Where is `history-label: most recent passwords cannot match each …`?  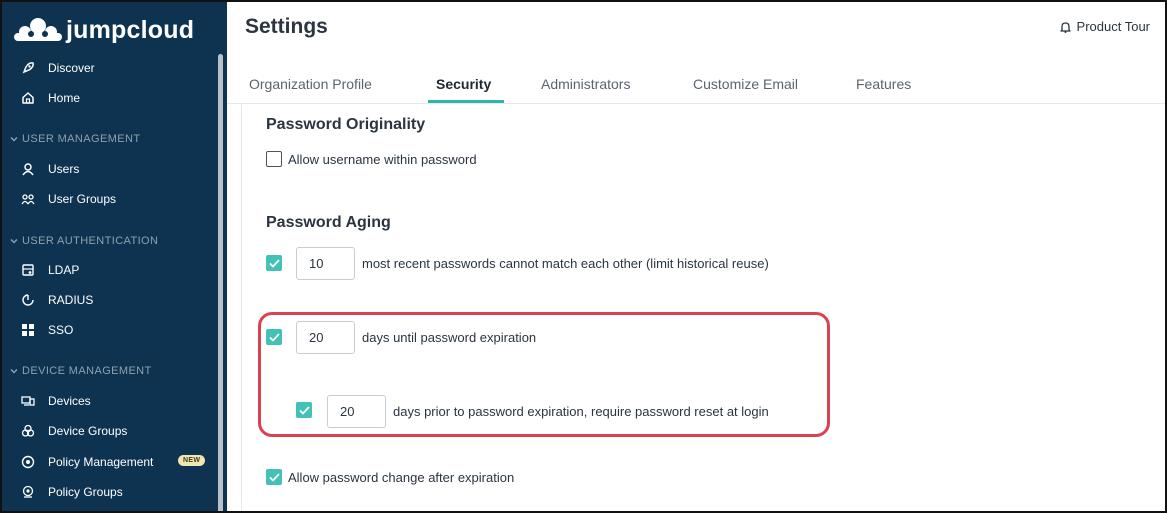 history-label: most recent passwords cannot match each … is located at coordinates (565, 263).